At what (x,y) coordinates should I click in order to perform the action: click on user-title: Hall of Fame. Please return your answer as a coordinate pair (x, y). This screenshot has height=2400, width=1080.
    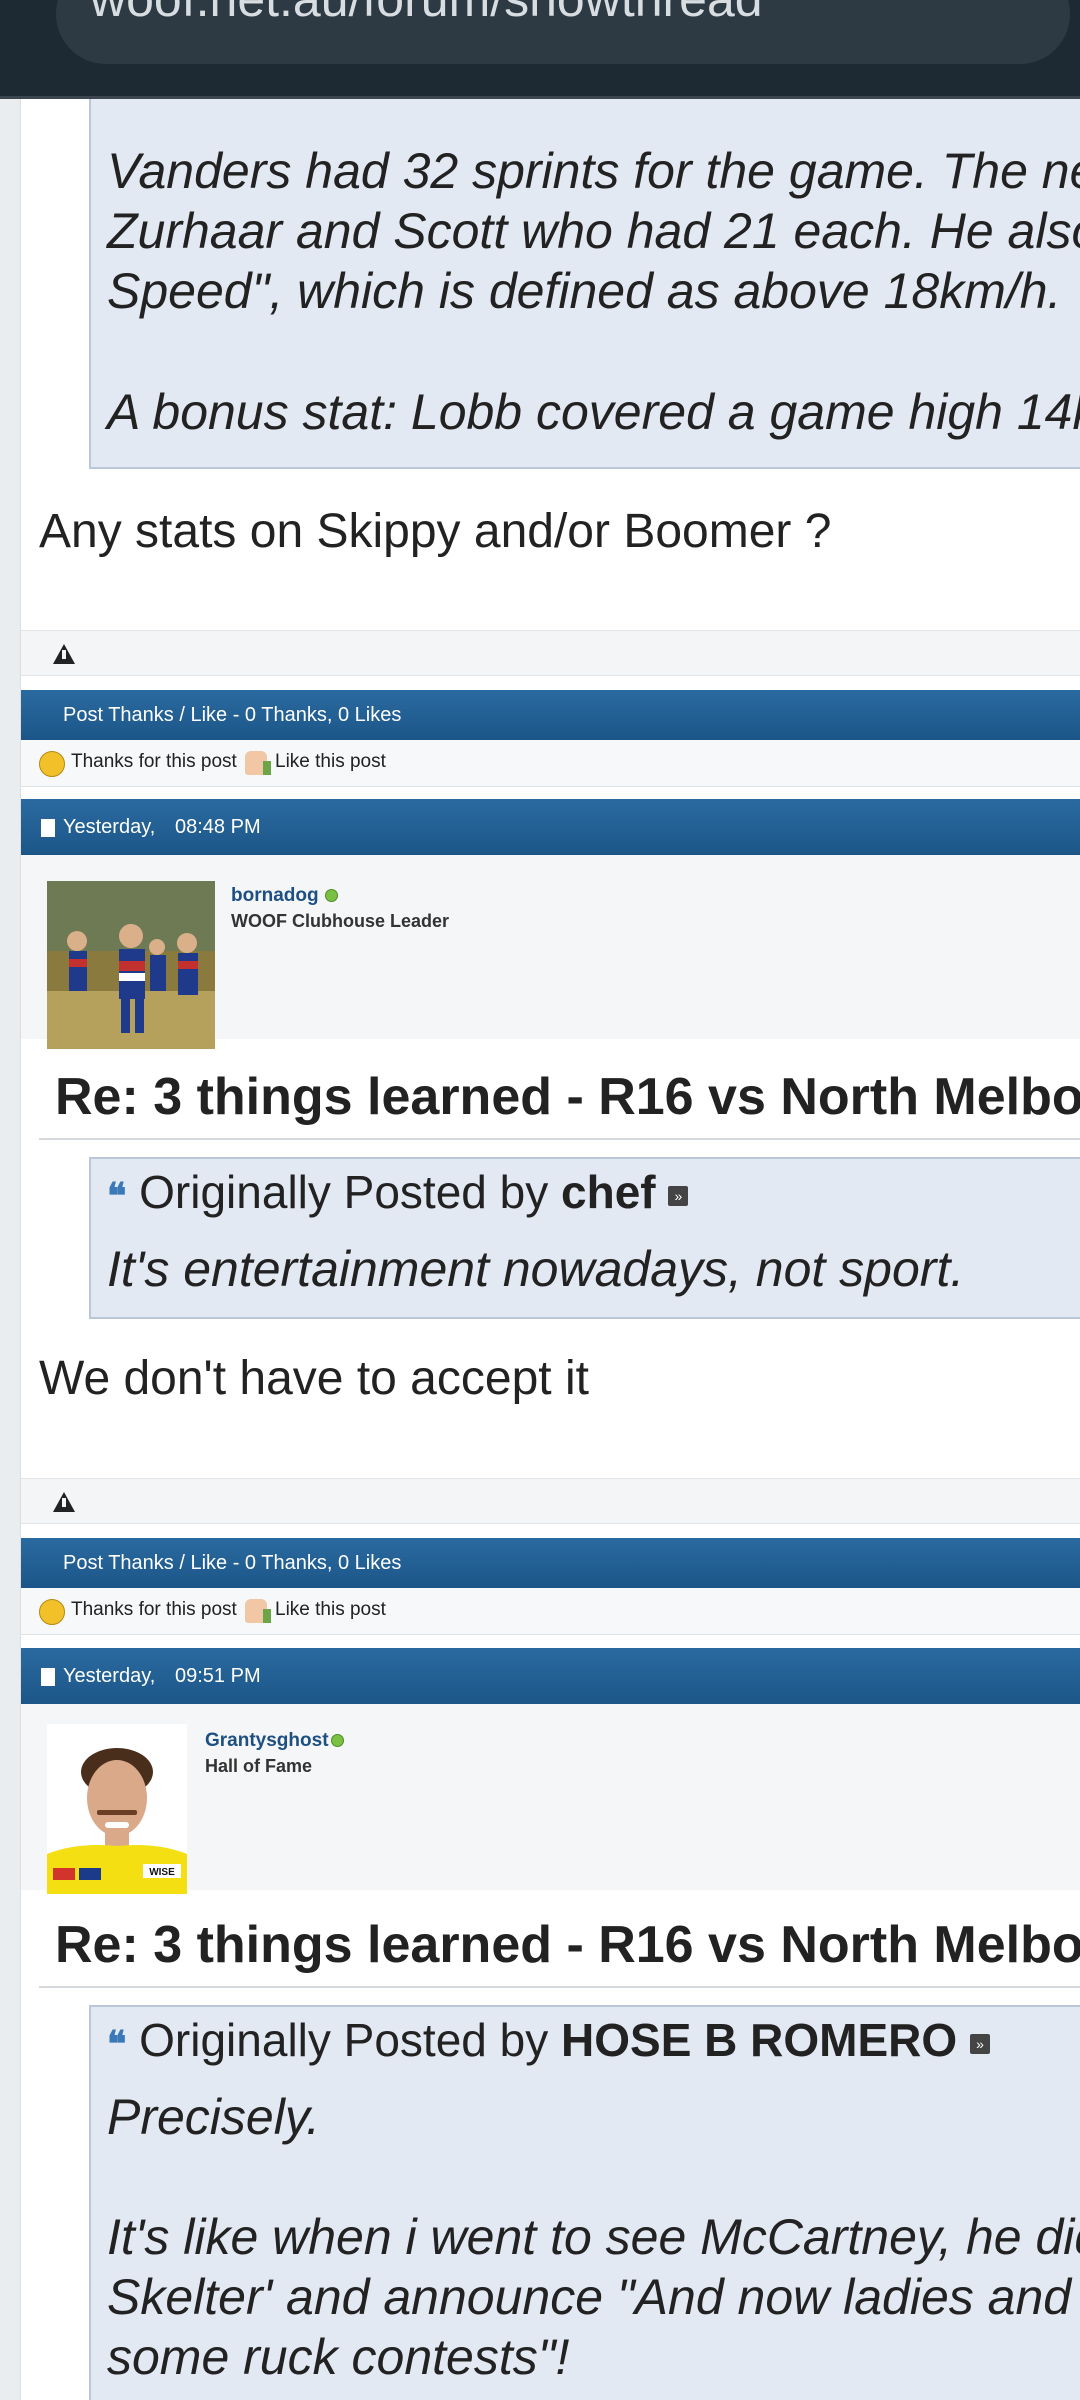
    Looking at the image, I should click on (259, 1766).